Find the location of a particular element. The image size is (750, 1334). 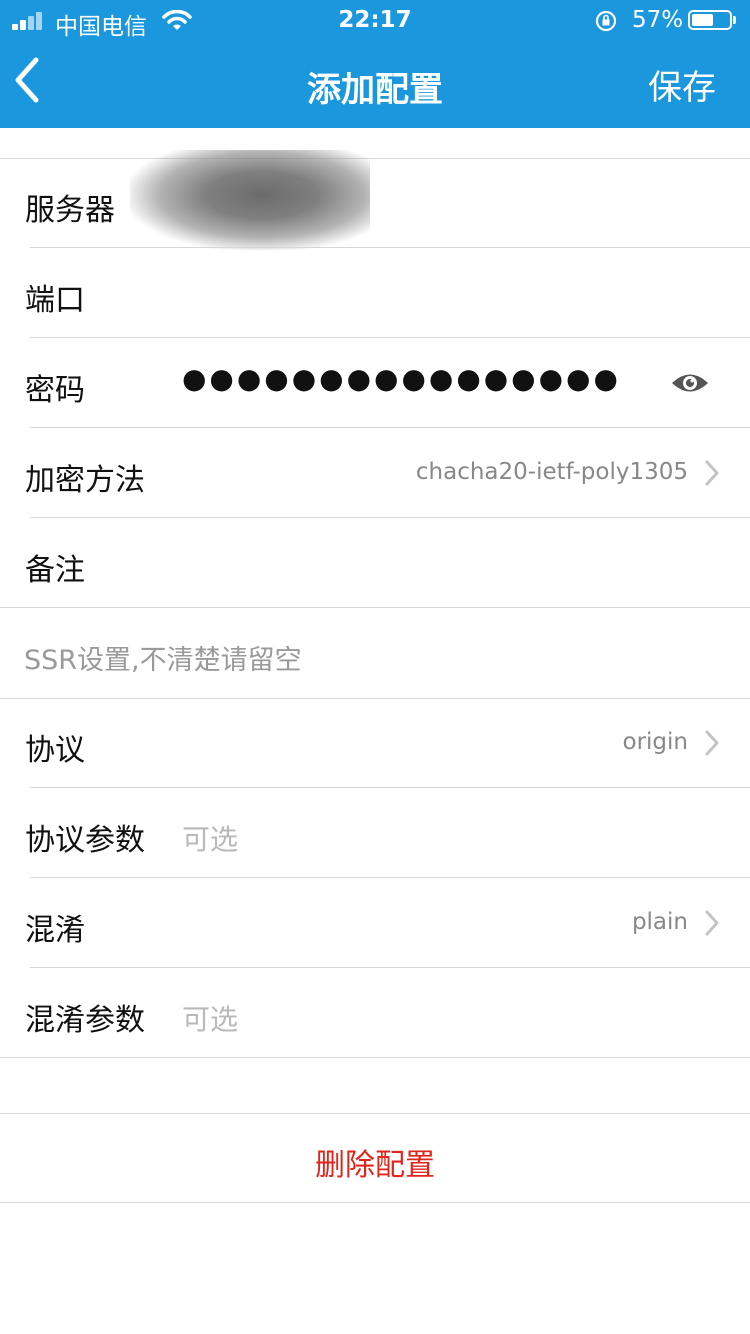

obfs-param-input: 可选 is located at coordinates (210, 1018).